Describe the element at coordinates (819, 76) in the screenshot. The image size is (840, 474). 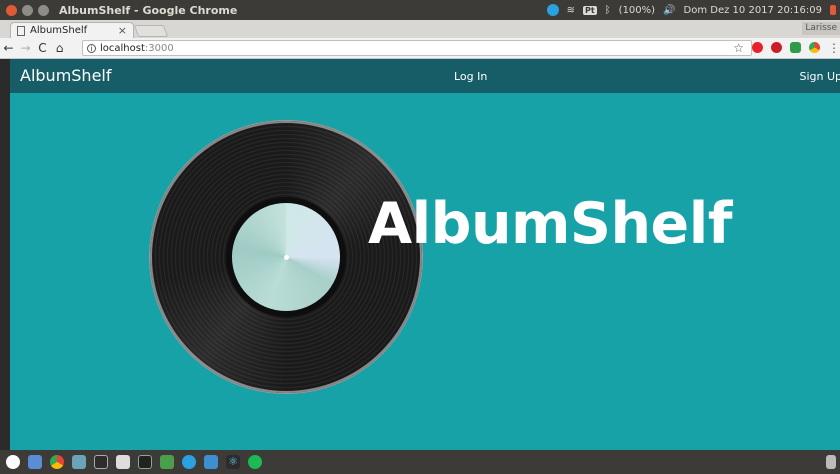
I see `signup-link: Sign Up` at that location.